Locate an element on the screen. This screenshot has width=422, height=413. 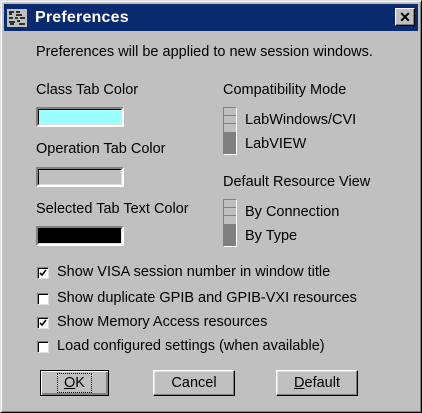
selected-tab-text-color-fill is located at coordinates (80, 236).